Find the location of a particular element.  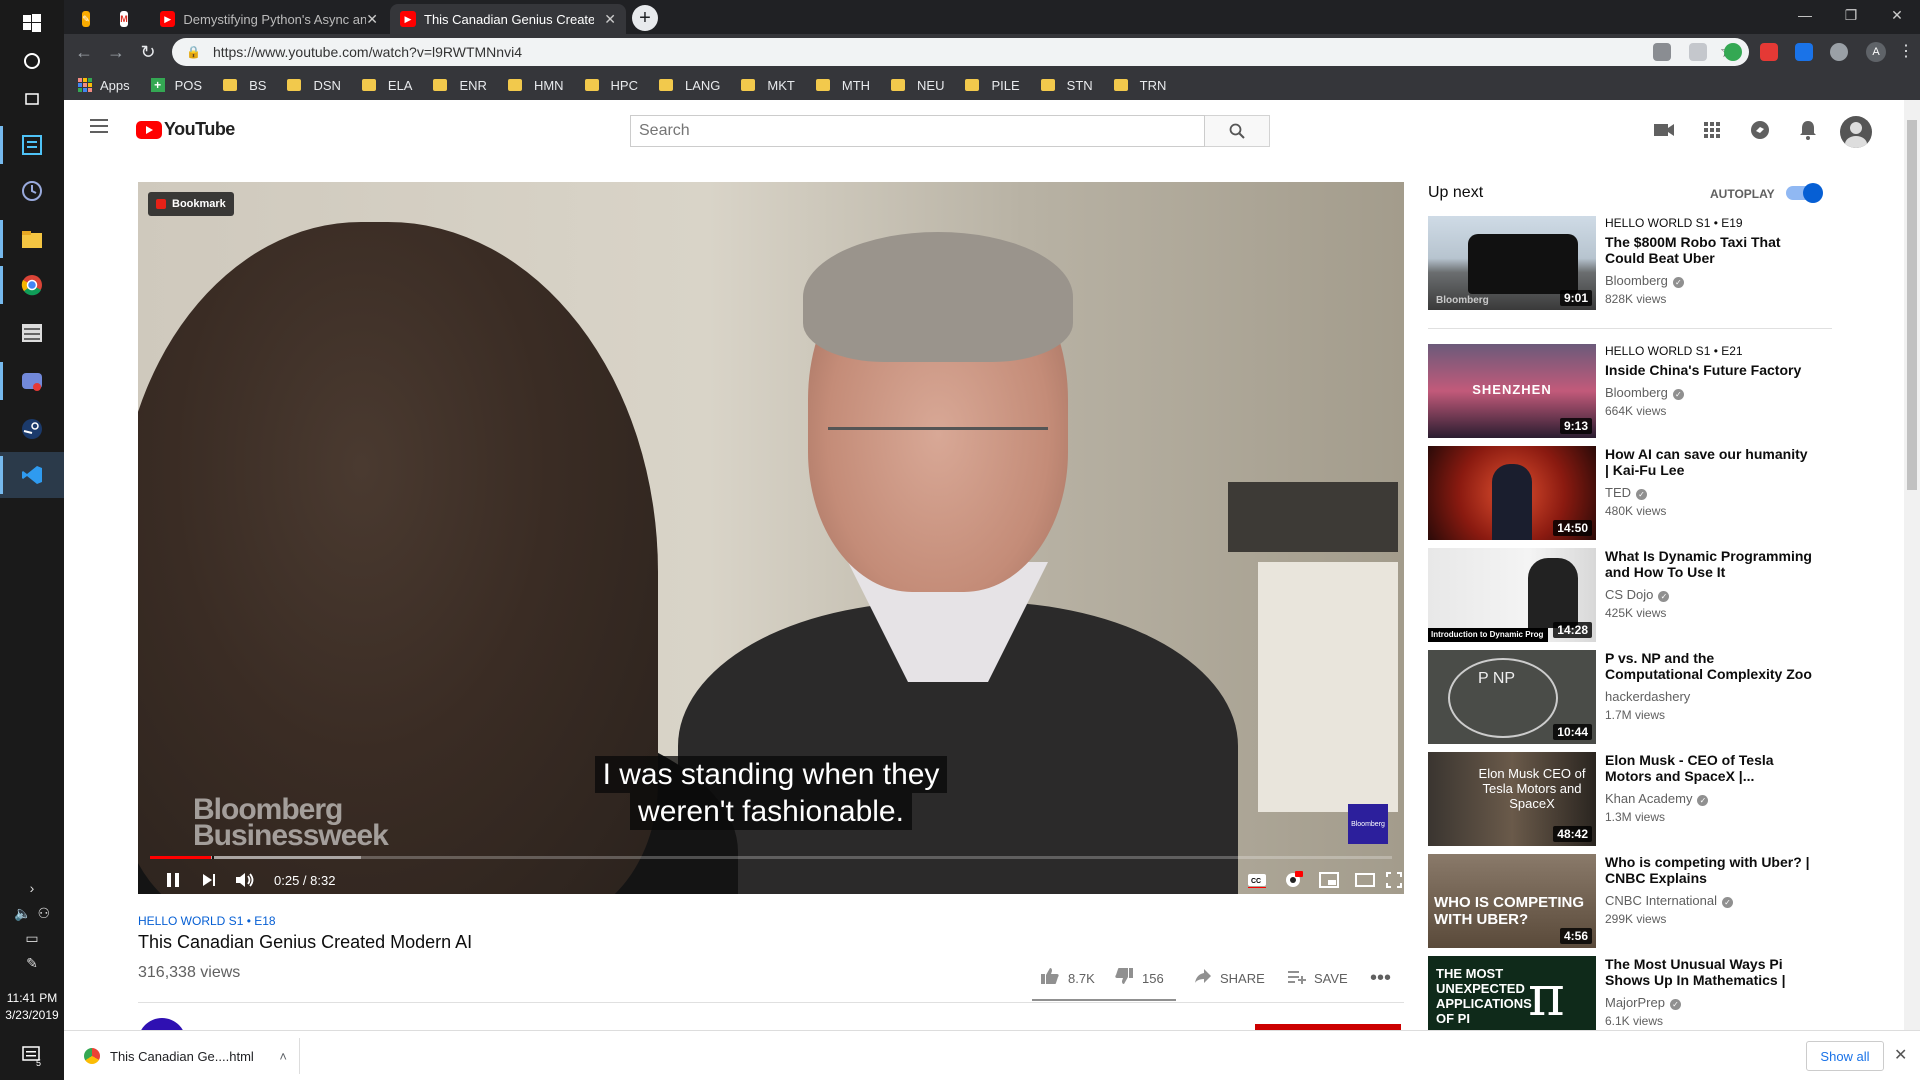

chevron-up-icon: › is located at coordinates (32, 888).